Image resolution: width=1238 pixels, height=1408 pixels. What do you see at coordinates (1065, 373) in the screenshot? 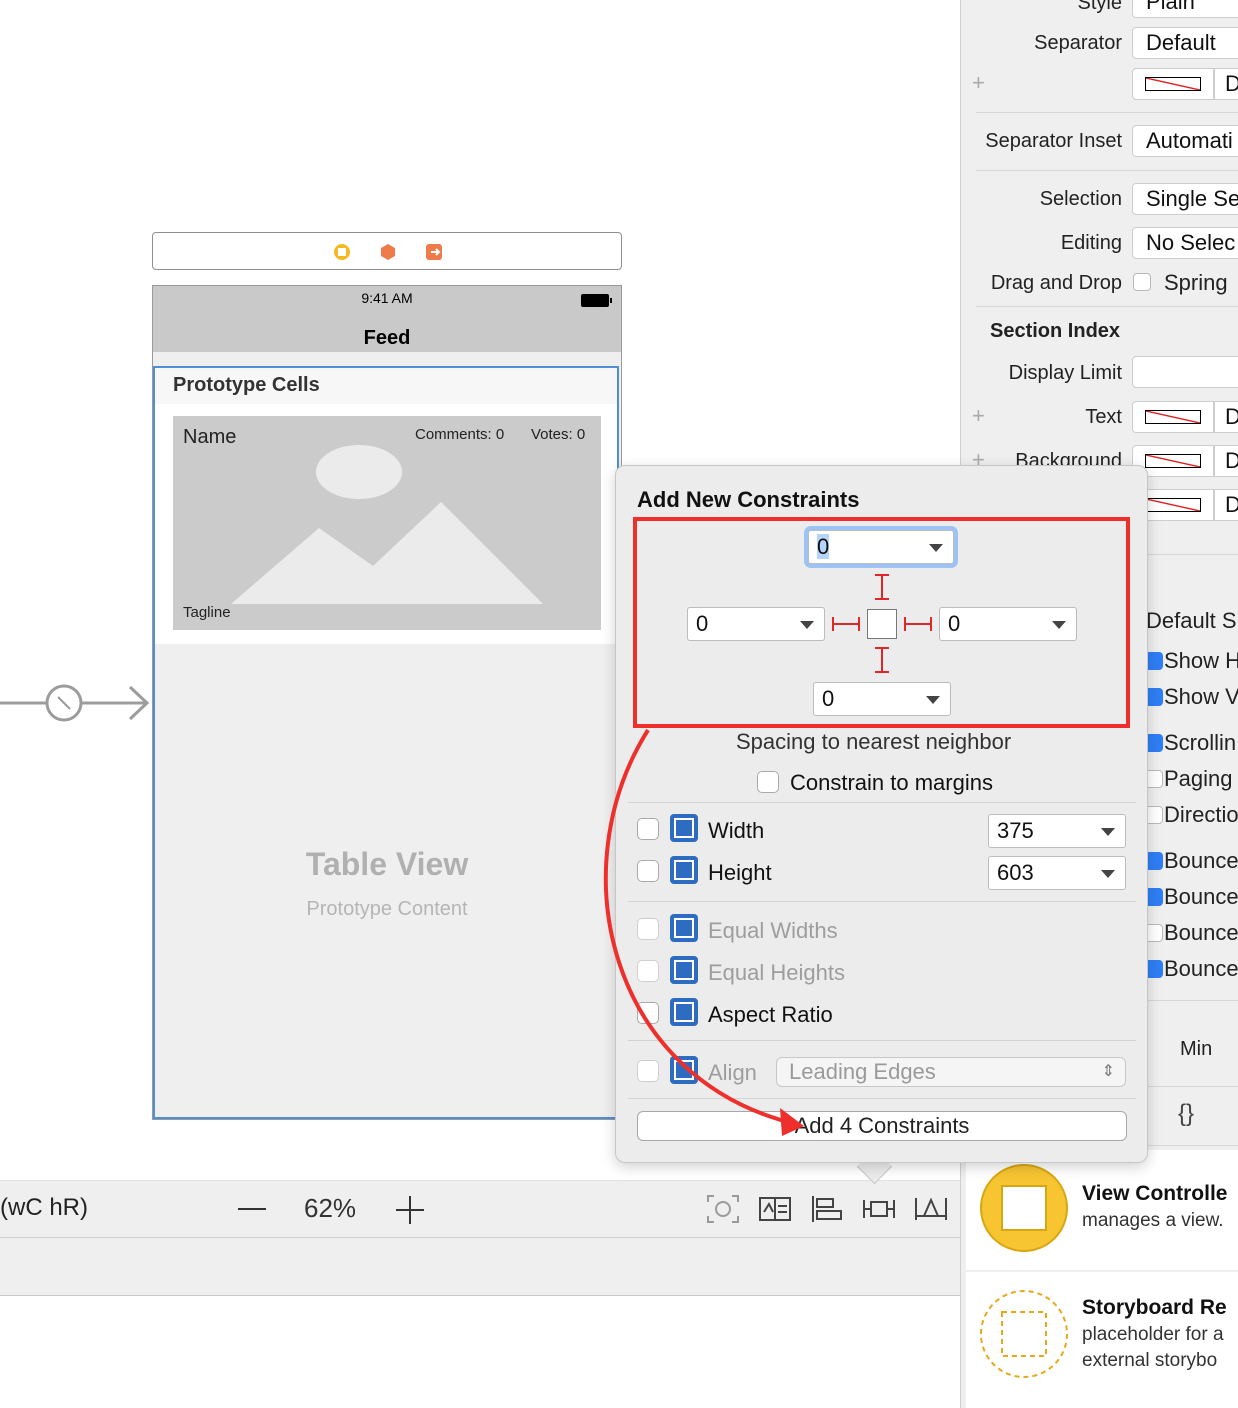
I see `display-limit-label: Display Limit` at bounding box center [1065, 373].